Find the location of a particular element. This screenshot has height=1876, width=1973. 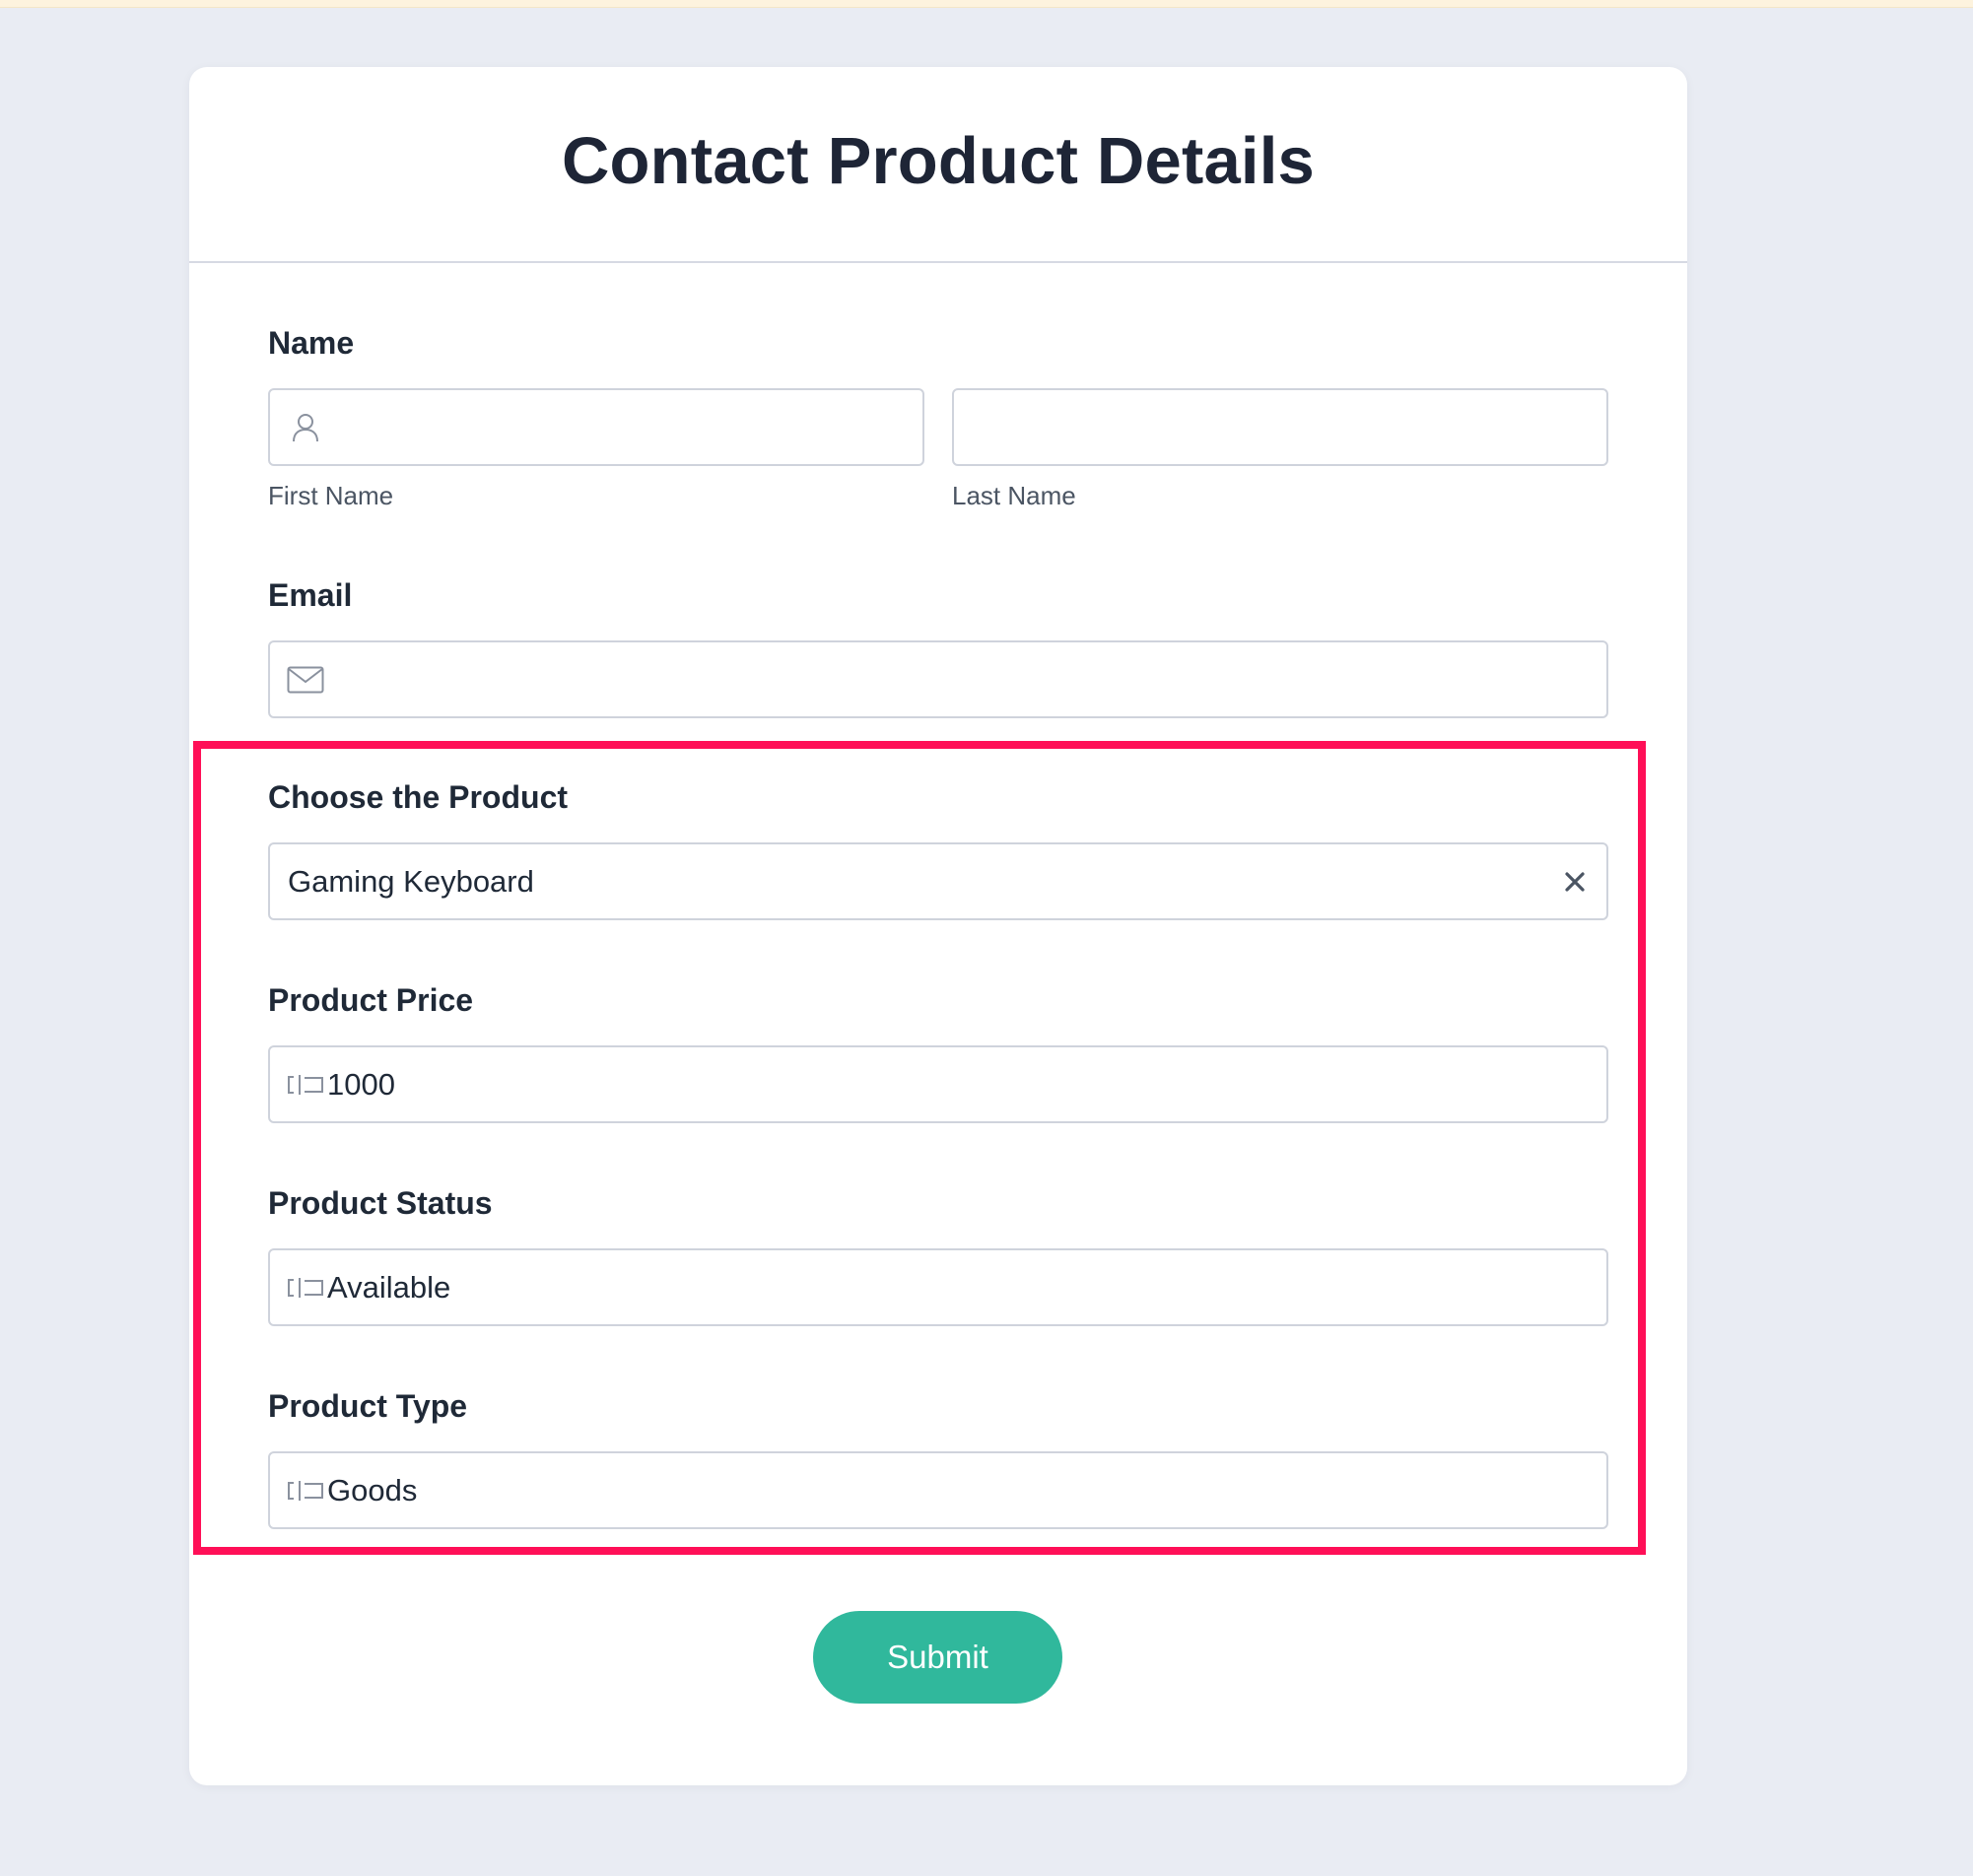

close-icon is located at coordinates (1575, 882).